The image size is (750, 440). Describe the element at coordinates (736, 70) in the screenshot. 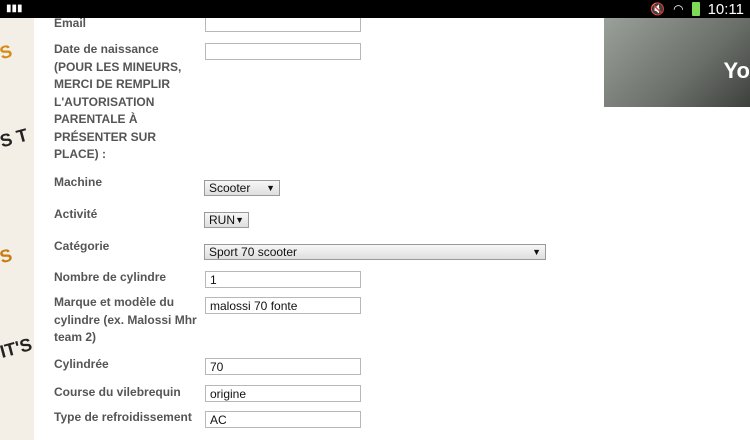

I see `video-overlay-text: Yo` at that location.